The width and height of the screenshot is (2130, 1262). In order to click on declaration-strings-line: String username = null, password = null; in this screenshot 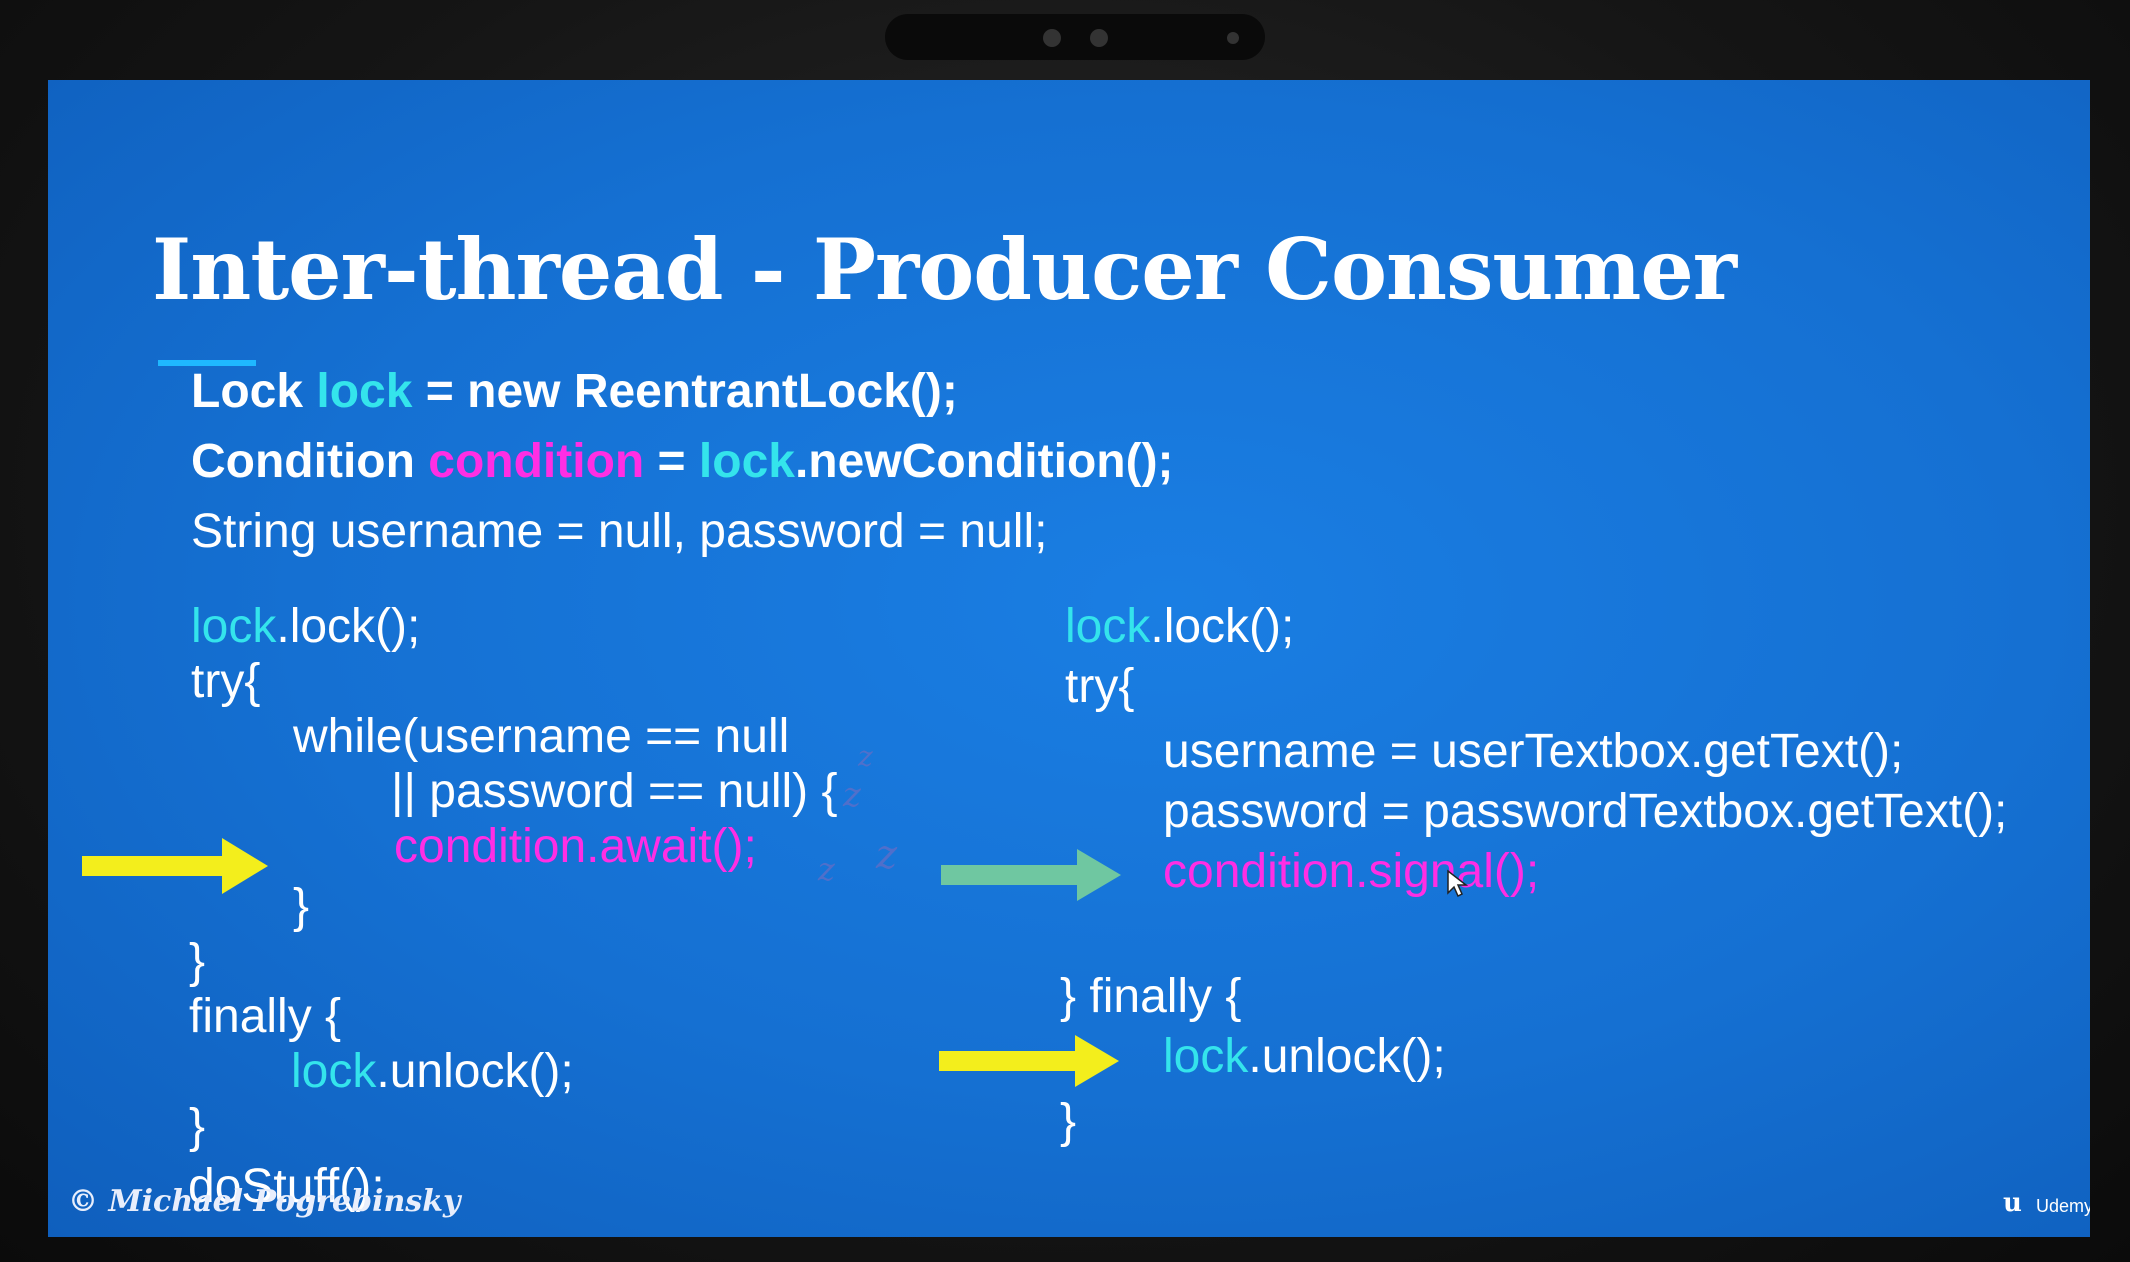, I will do `click(619, 531)`.